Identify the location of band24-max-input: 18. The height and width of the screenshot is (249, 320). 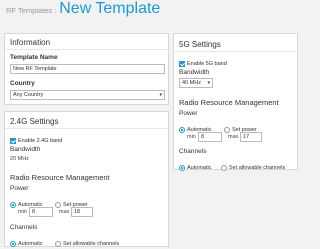
(82, 212).